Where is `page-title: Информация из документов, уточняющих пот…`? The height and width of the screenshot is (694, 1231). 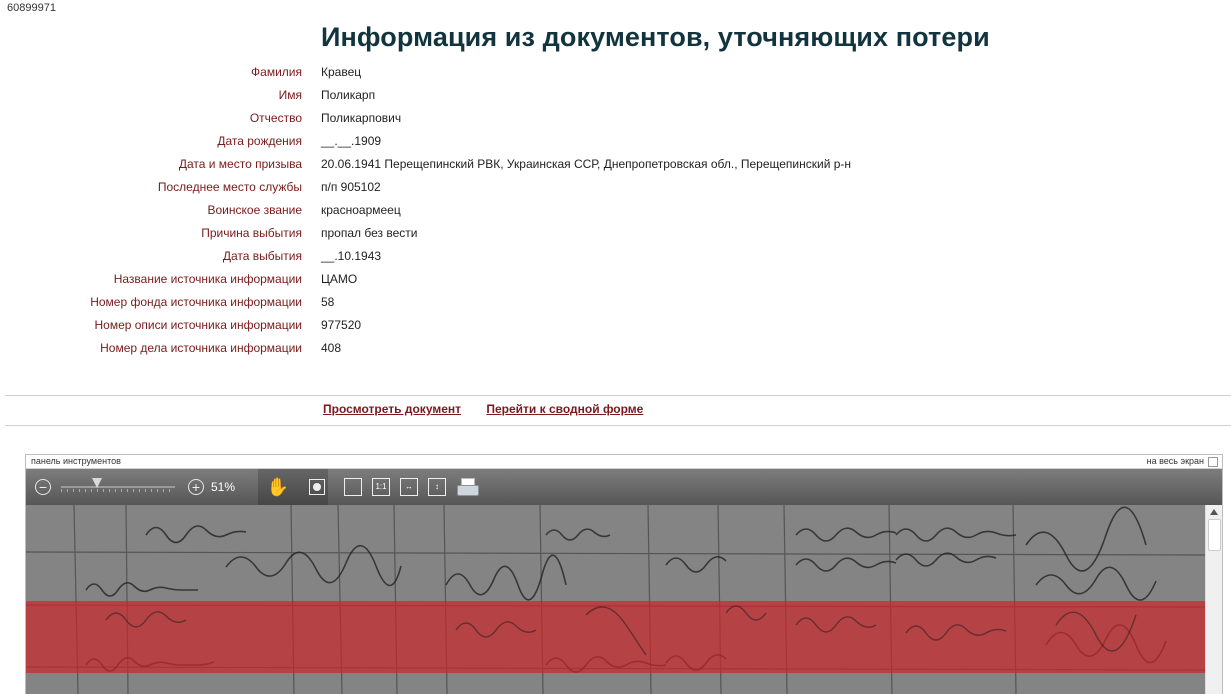 page-title: Информация из документов, уточняющих пот… is located at coordinates (655, 37).